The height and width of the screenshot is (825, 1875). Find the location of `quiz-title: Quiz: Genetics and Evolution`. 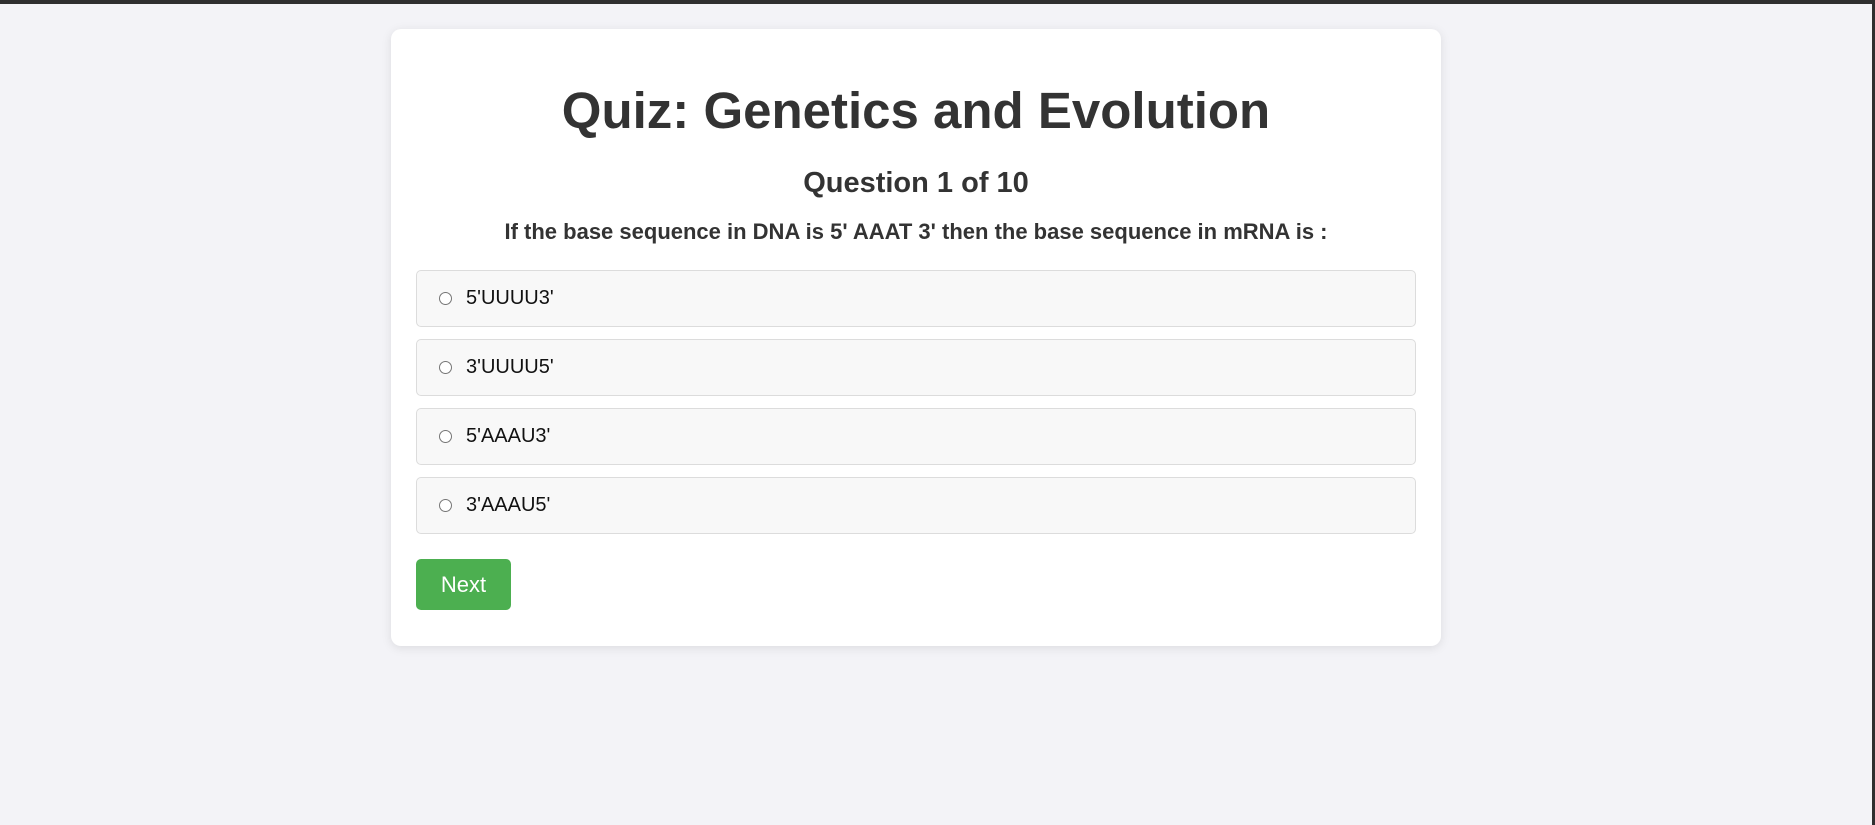

quiz-title: Quiz: Genetics and Evolution is located at coordinates (916, 110).